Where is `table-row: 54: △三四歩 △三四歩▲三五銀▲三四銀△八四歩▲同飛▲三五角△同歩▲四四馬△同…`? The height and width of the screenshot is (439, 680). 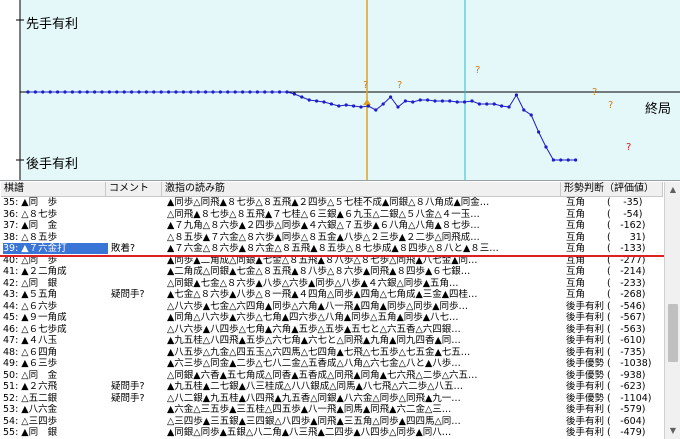
table-row: 54: △三四歩 △三四歩▲三五銀▲三四銀△八四歩▲同飛▲三五角△同歩▲四四馬△同… is located at coordinates (332, 421).